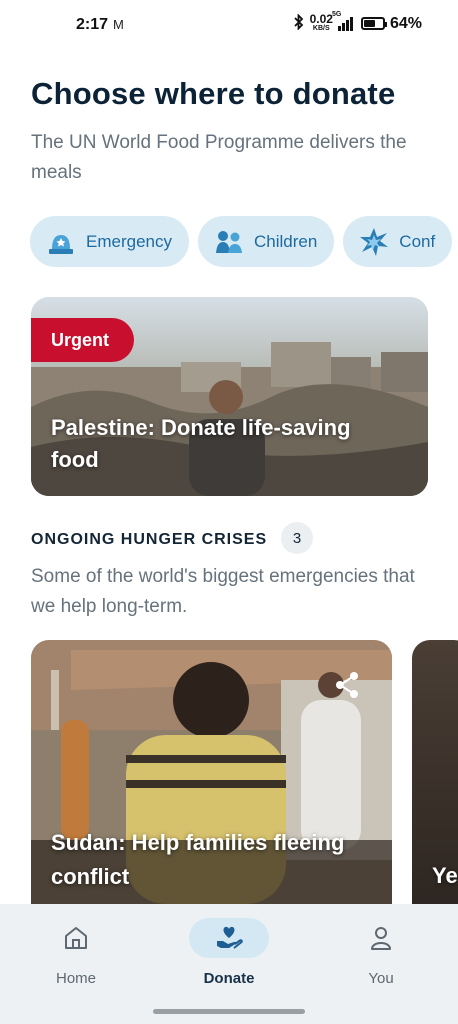 This screenshot has height=1024, width=458. I want to click on network-speed: 0.02 KB/S, so click(321, 21).